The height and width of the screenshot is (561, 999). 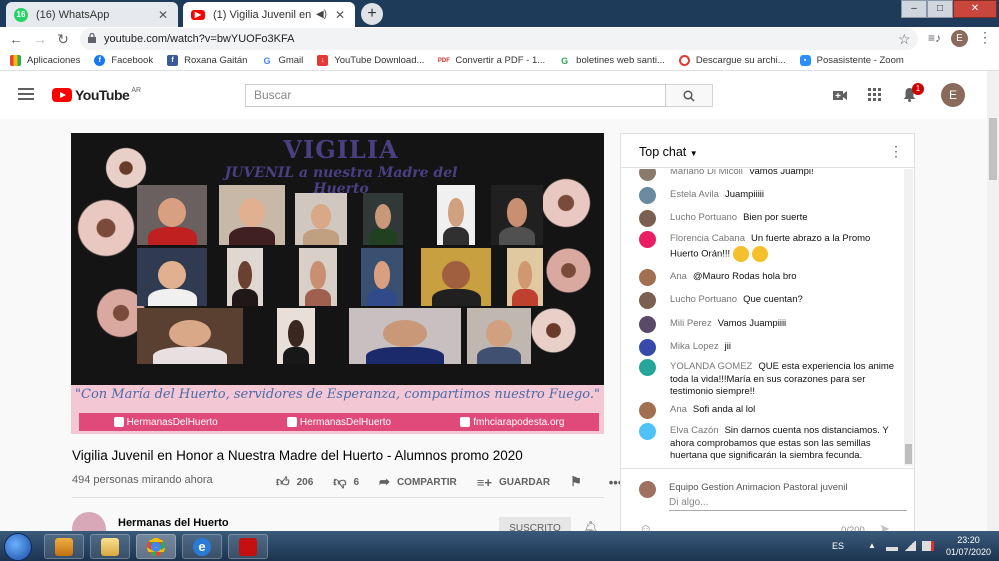 What do you see at coordinates (207, 60) in the screenshot?
I see `bookmark-roxana: f Roxana Gaitán` at bounding box center [207, 60].